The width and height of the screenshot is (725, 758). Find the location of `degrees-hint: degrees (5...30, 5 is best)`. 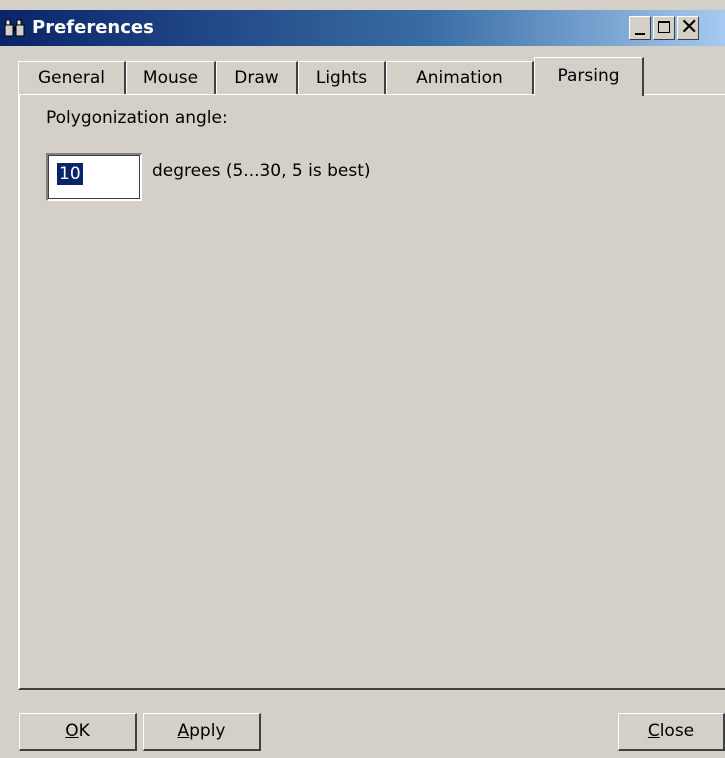

degrees-hint: degrees (5...30, 5 is best) is located at coordinates (261, 171).